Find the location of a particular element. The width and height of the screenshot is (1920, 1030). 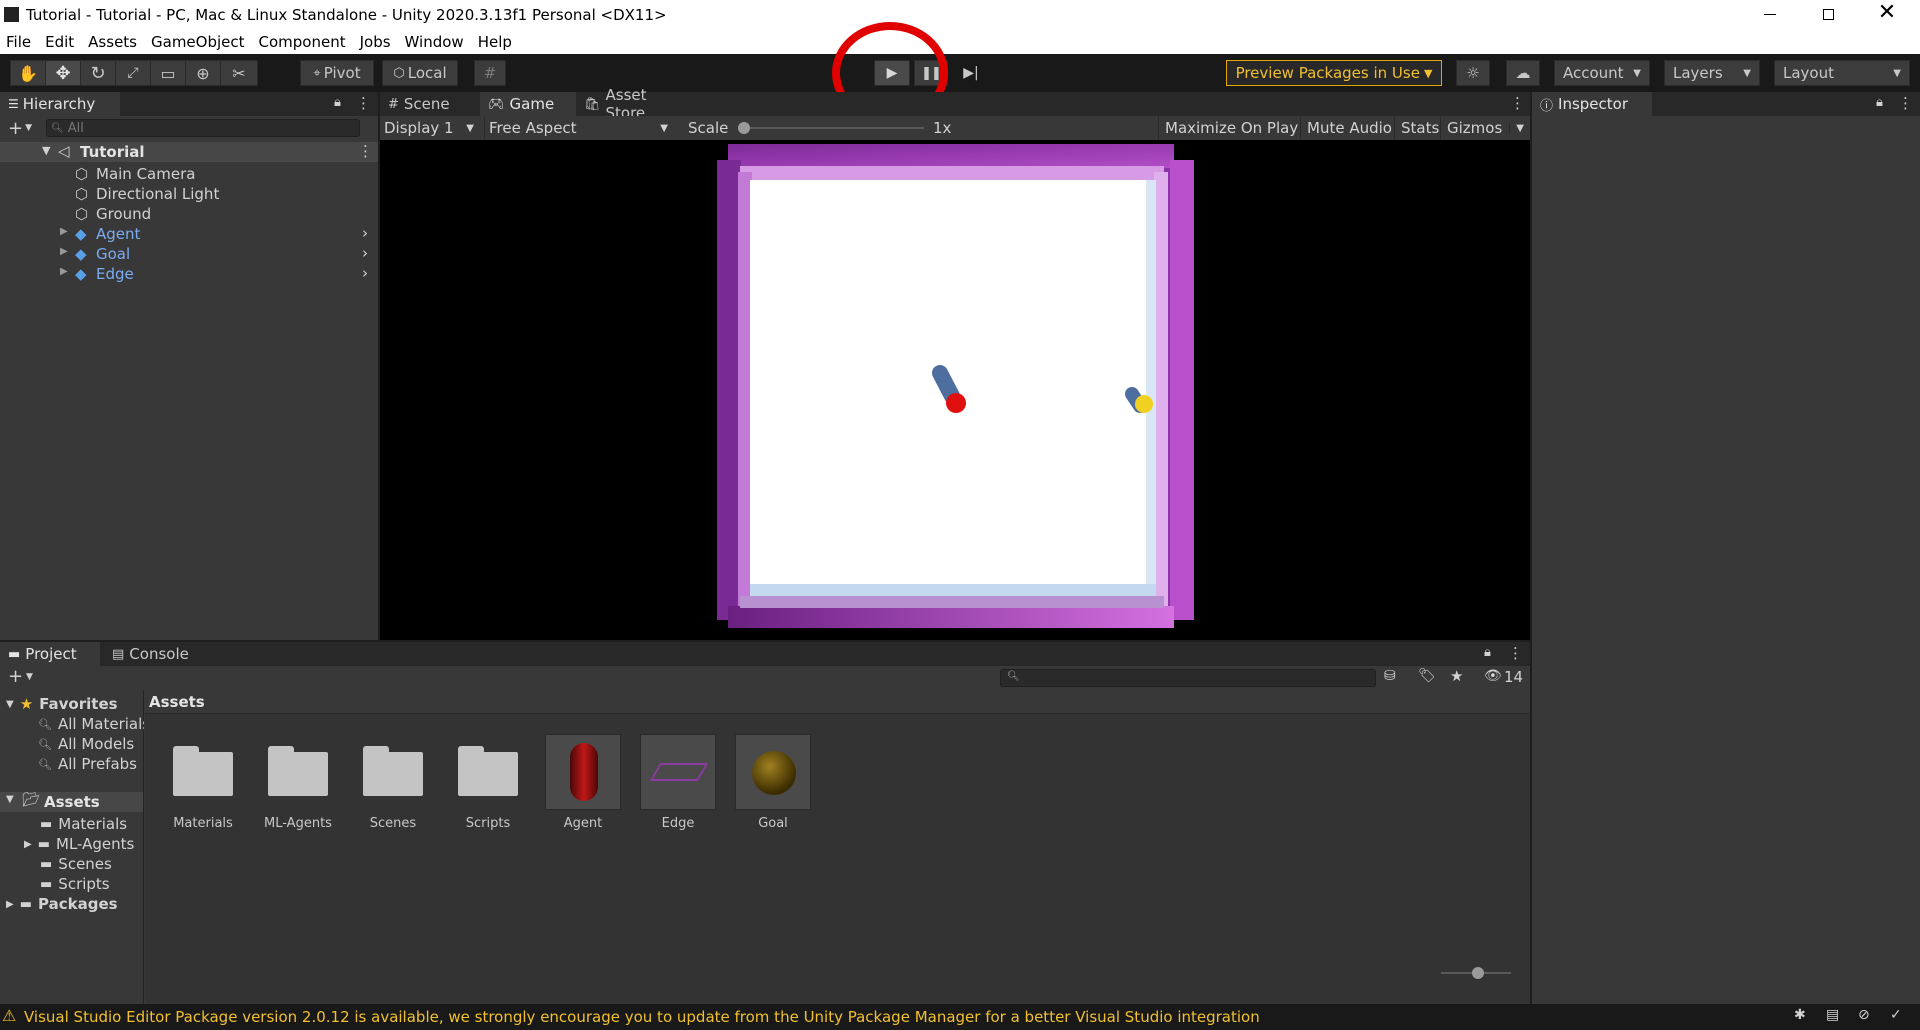

tab-project: ▬ Project is located at coordinates (50, 654).